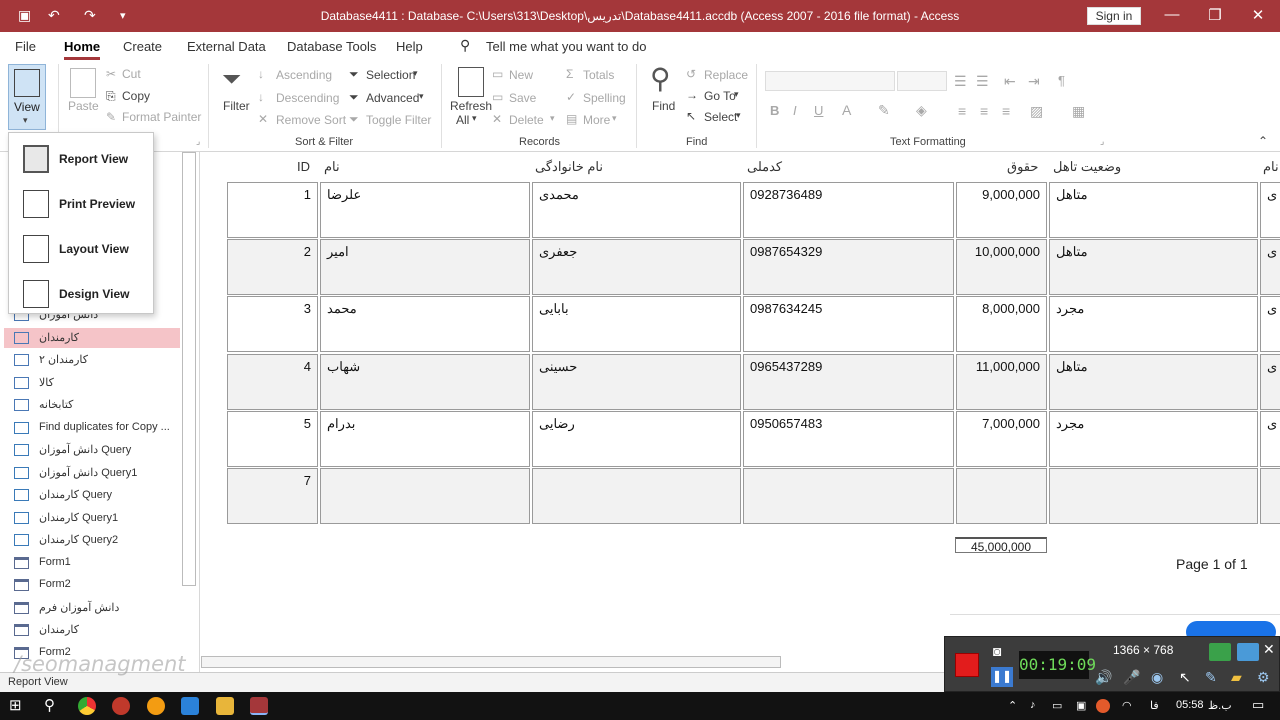  I want to click on recorder-close-icon: ✕, so click(1269, 649).